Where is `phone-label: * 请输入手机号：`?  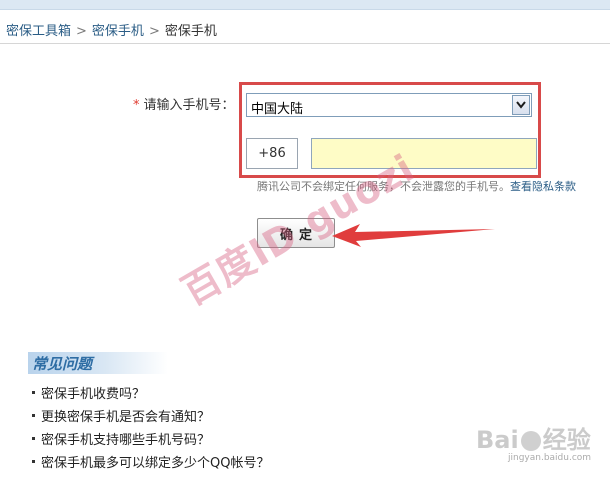 phone-label: * 请输入手机号： is located at coordinates (184, 103).